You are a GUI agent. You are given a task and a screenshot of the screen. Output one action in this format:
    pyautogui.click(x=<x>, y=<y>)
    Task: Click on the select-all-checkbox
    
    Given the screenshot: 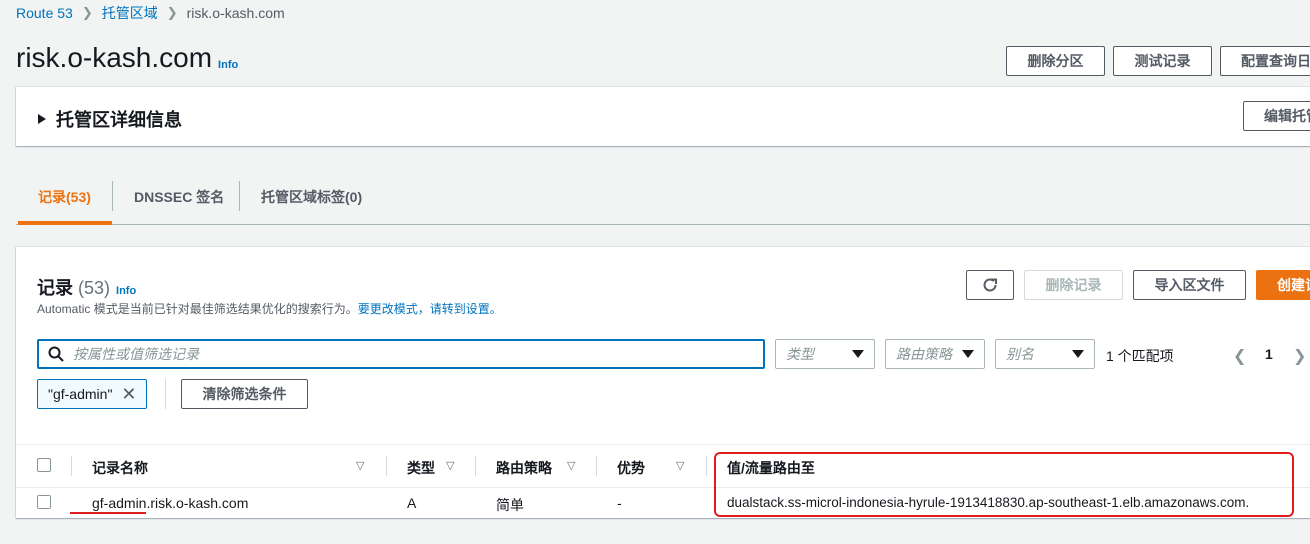 What is the action you would take?
    pyautogui.click(x=44, y=465)
    